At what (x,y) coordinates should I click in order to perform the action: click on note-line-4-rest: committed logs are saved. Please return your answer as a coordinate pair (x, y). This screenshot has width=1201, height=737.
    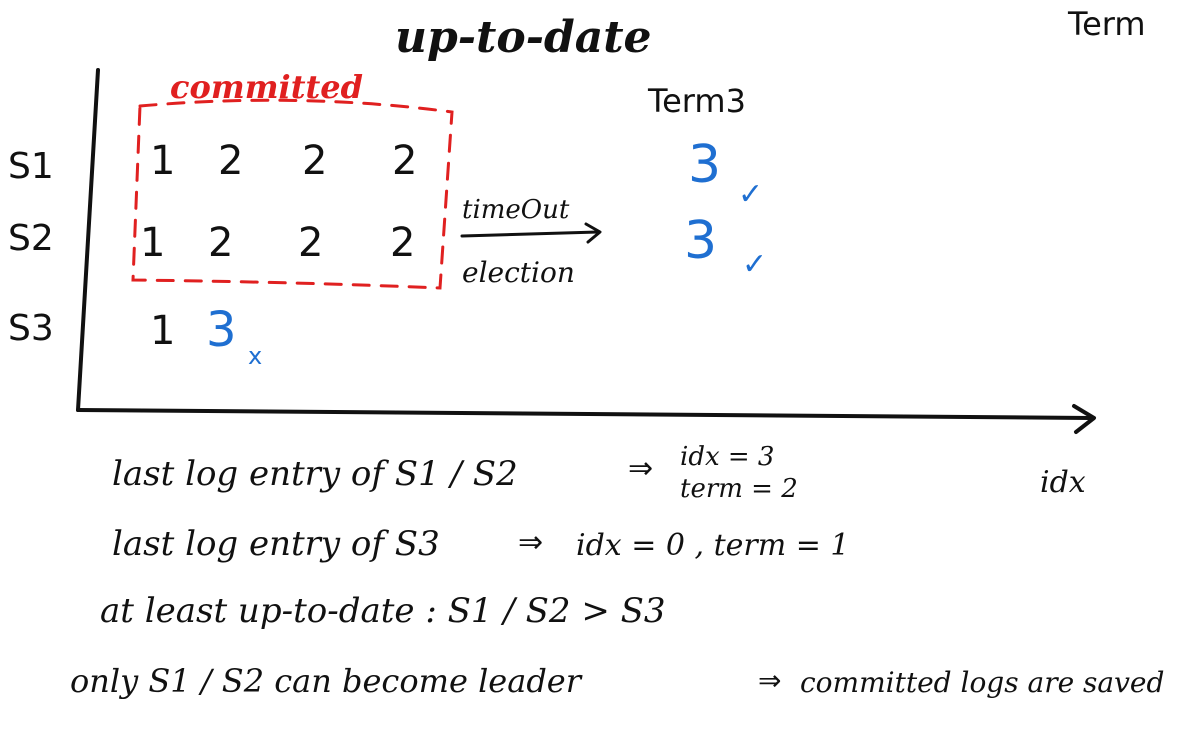
    Looking at the image, I should click on (982, 682).